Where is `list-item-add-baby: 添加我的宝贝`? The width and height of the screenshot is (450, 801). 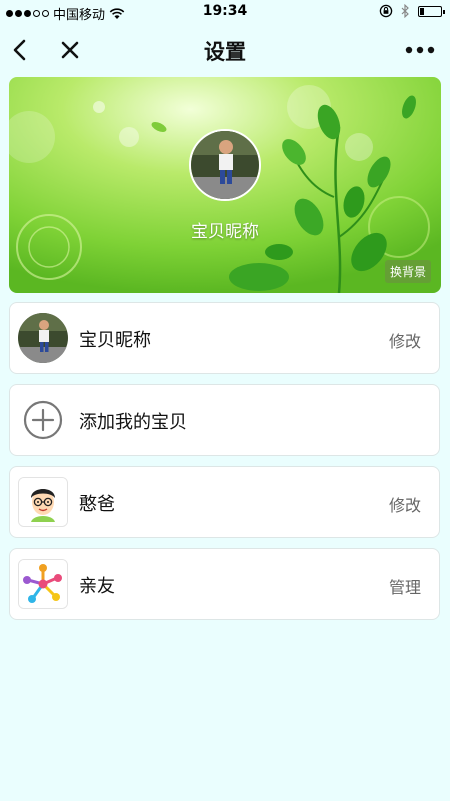 list-item-add-baby: 添加我的宝贝 is located at coordinates (224, 420).